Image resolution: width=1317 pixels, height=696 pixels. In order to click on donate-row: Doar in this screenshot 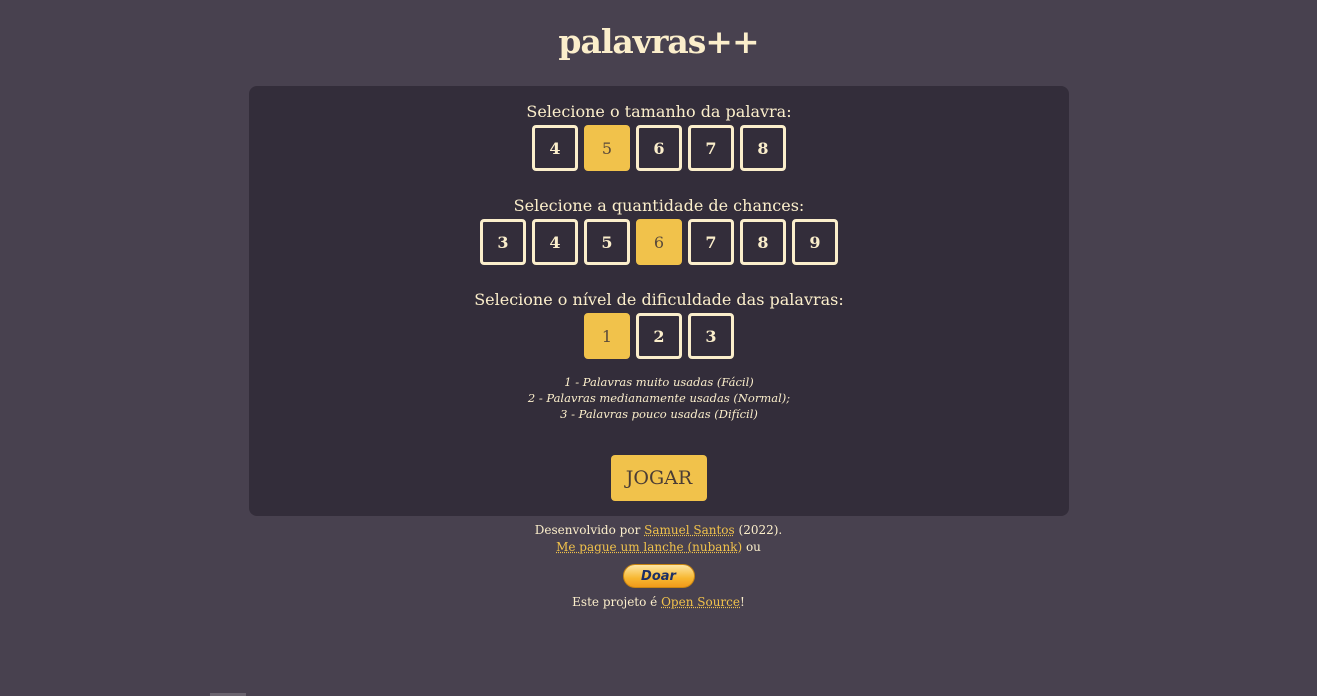, I will do `click(658, 572)`.